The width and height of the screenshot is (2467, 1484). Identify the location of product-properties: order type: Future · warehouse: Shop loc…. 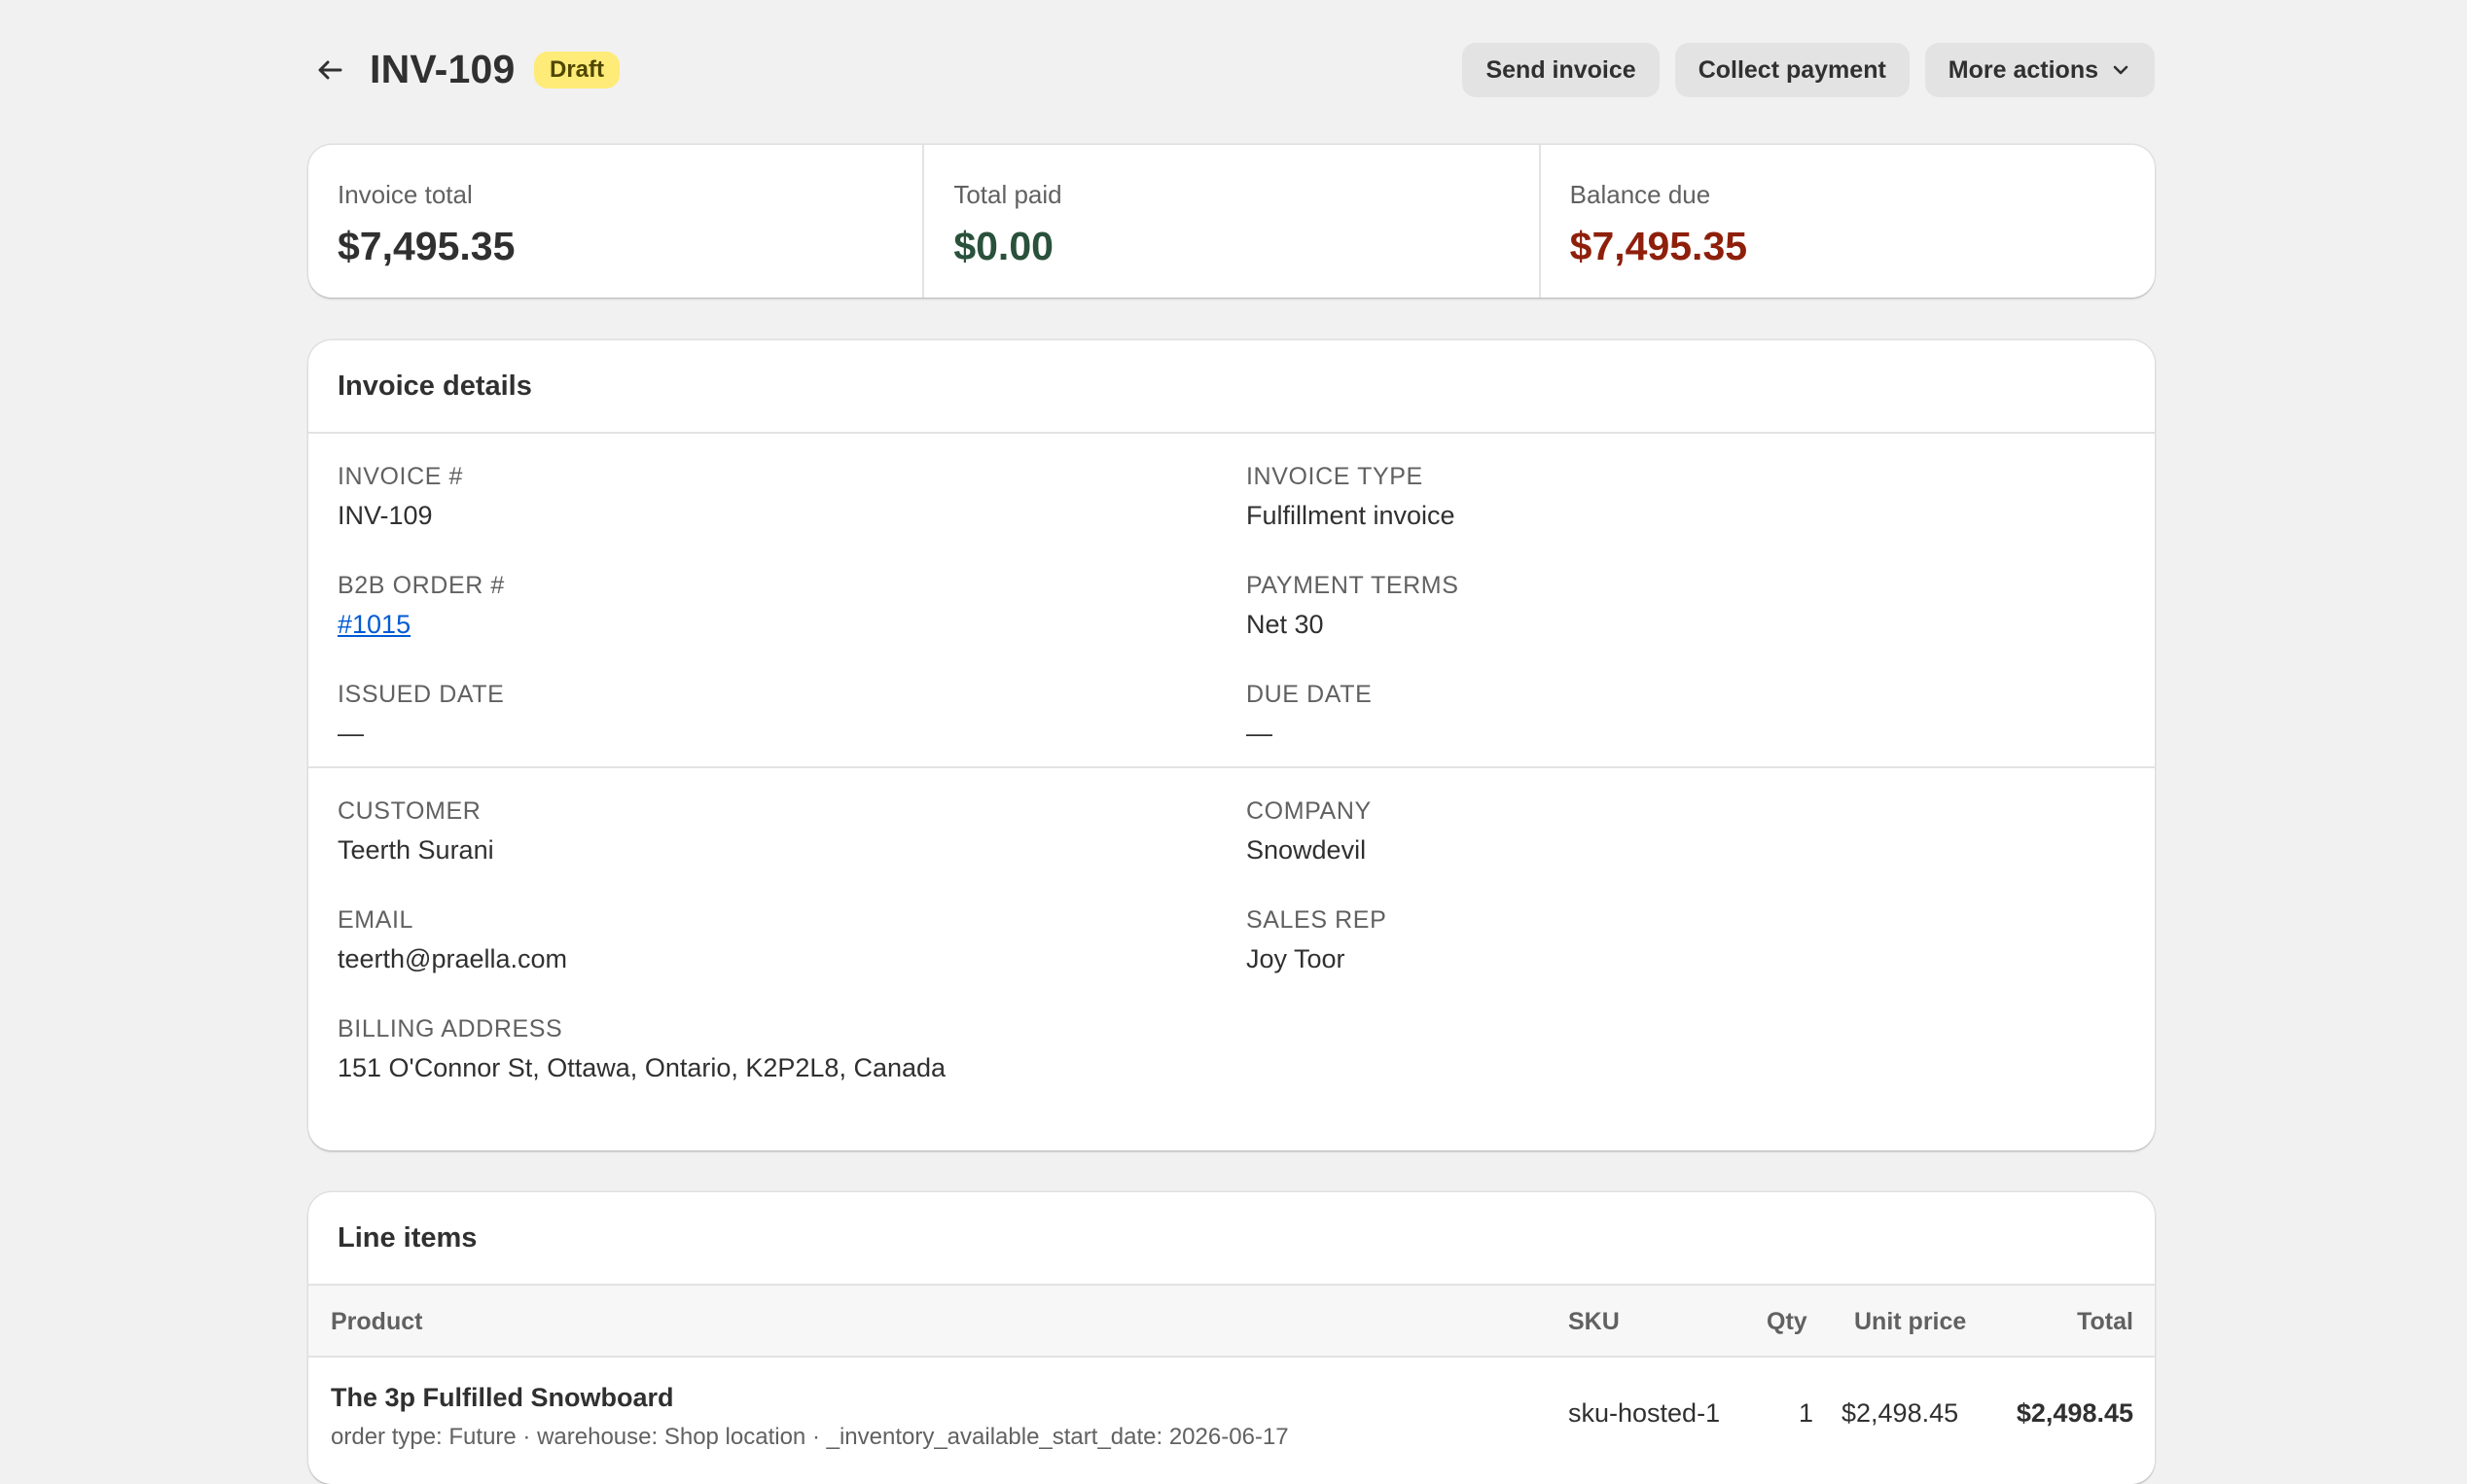
(810, 1437).